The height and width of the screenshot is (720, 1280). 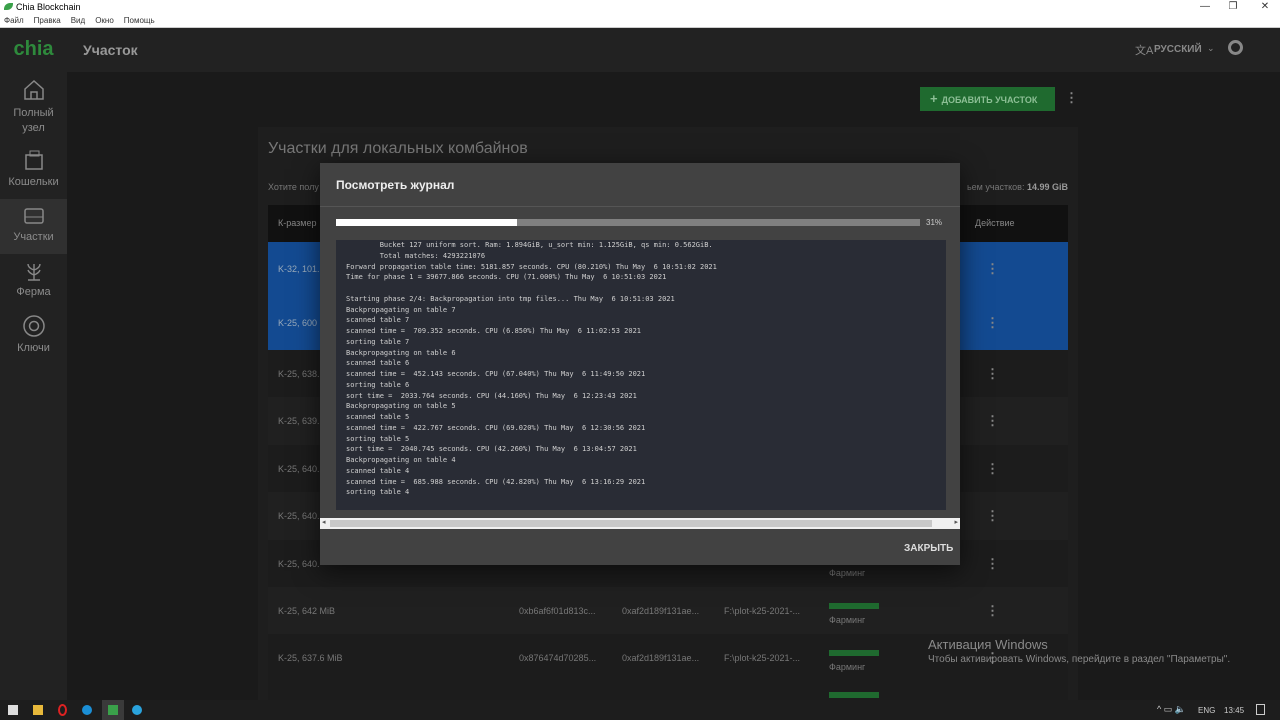 I want to click on log-line: Backpropagating on table 5, so click(x=401, y=406).